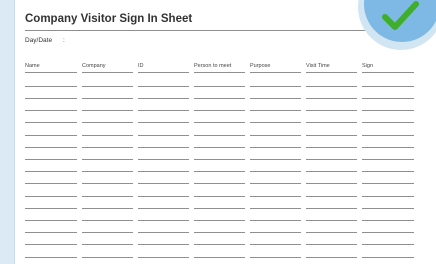 This screenshot has height=264, width=436. I want to click on column-header-purpose: Purpose, so click(260, 66).